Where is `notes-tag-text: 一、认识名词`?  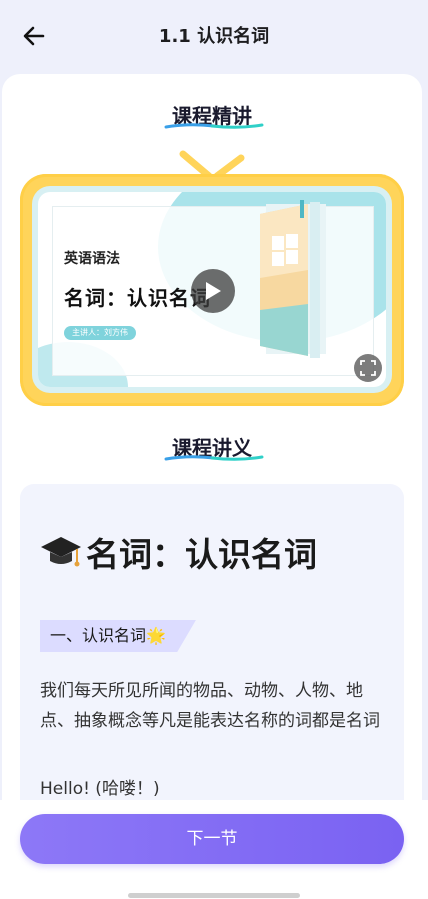 notes-tag-text: 一、认识名词 is located at coordinates (98, 635).